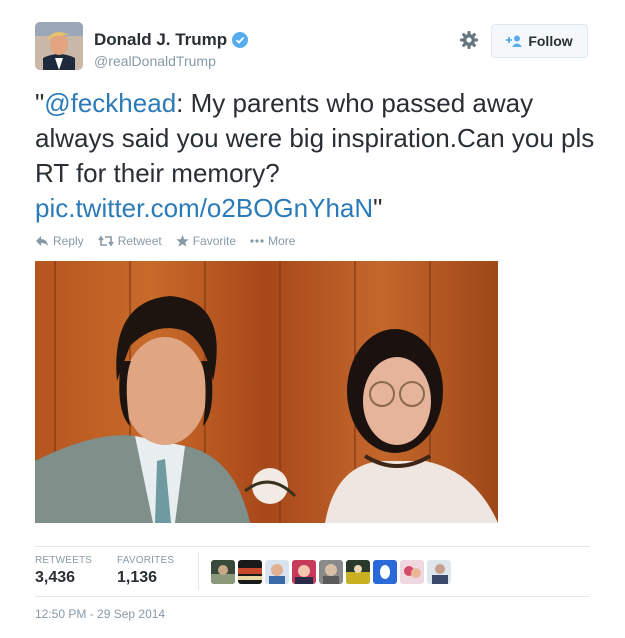  Describe the element at coordinates (514, 41) in the screenshot. I see `add-user-icon` at that location.